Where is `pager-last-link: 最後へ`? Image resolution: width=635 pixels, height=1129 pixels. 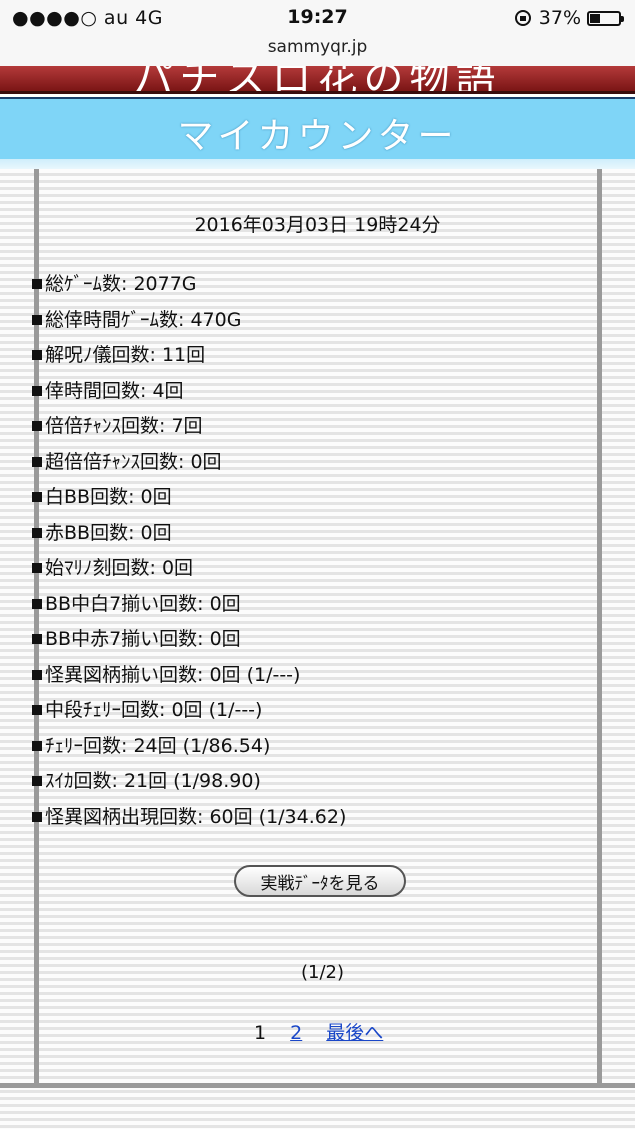 pager-last-link: 最後へ is located at coordinates (354, 1033).